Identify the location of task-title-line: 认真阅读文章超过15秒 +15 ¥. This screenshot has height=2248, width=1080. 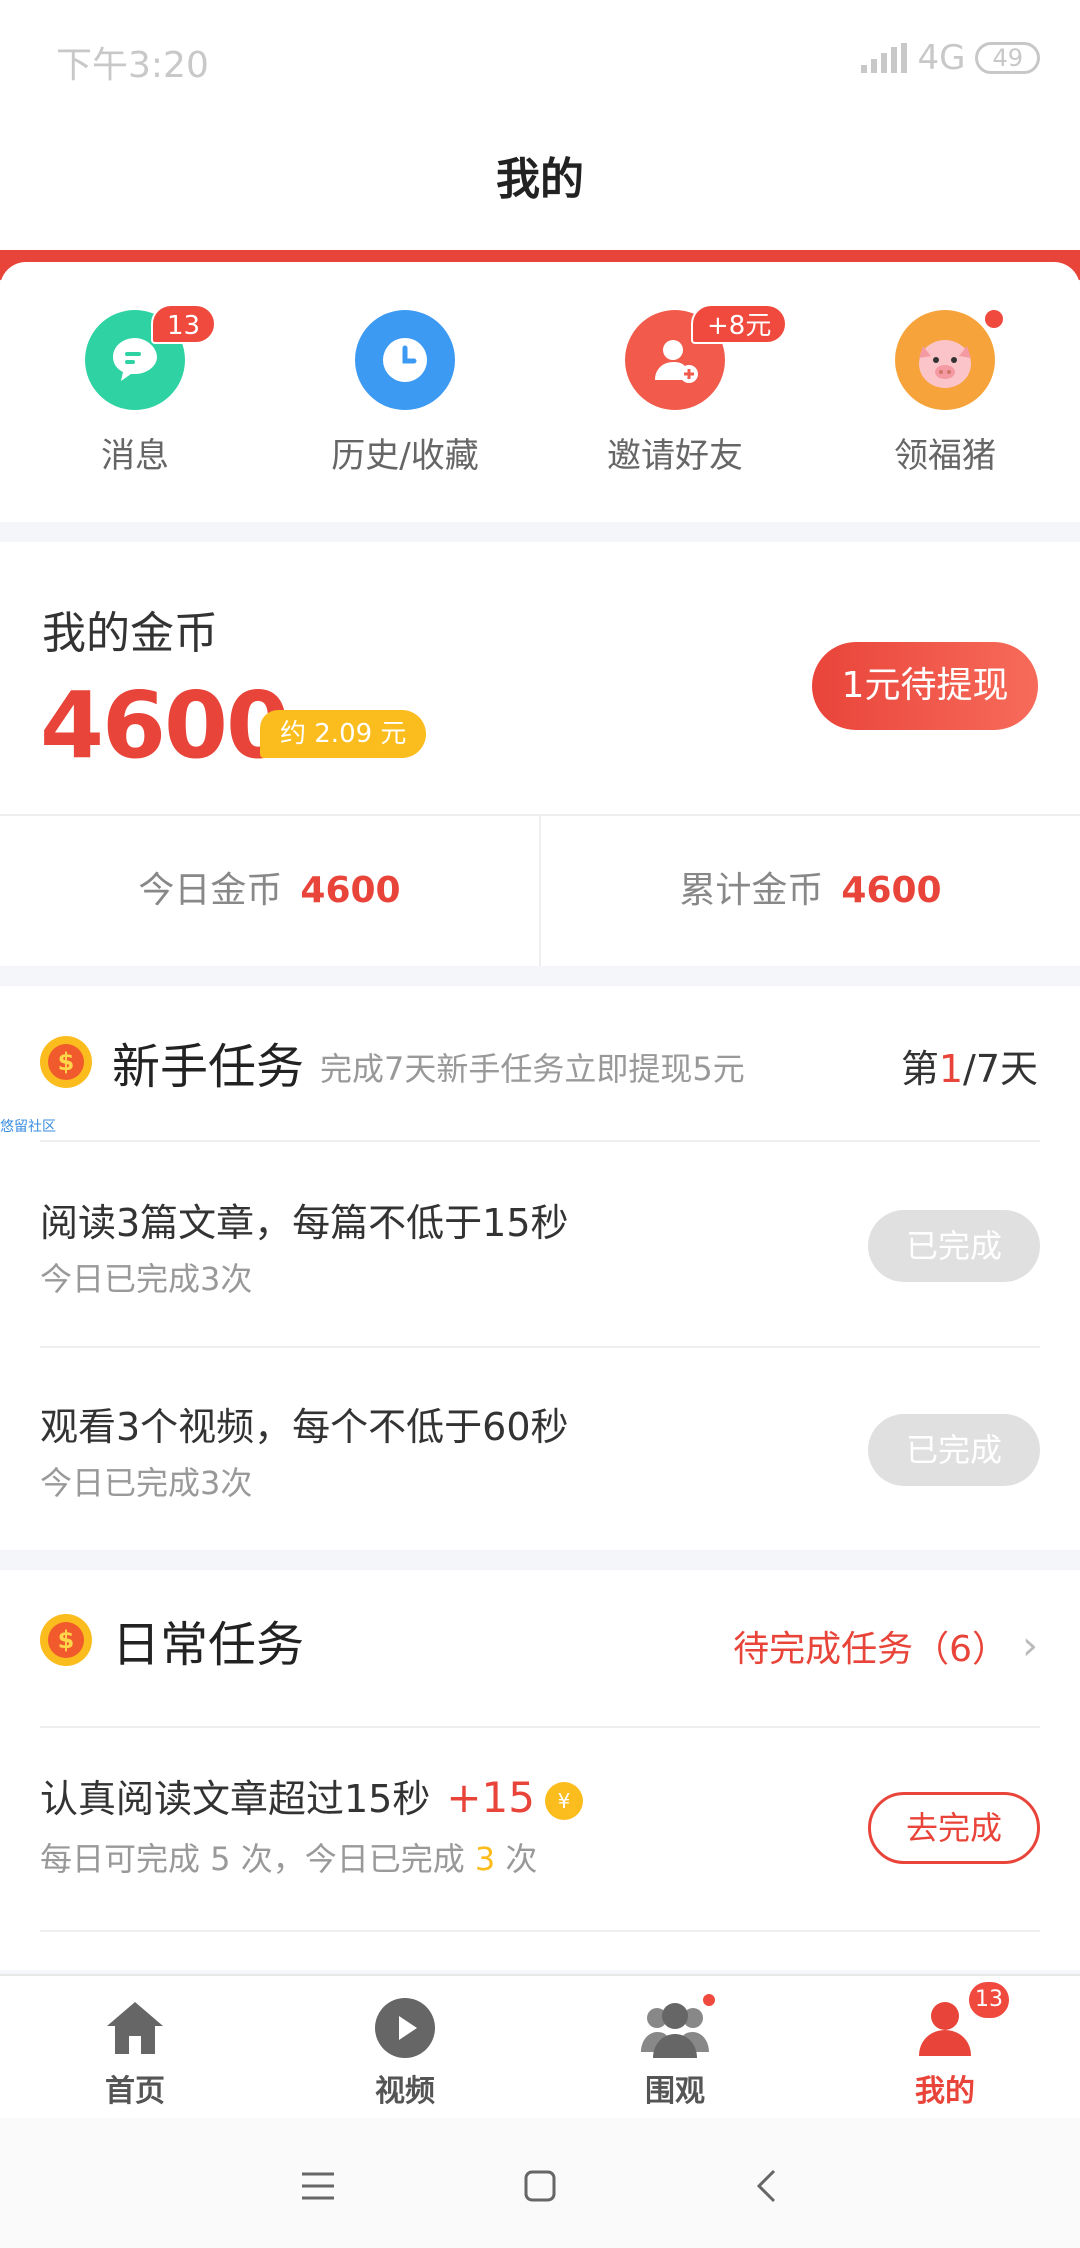
(311, 1795).